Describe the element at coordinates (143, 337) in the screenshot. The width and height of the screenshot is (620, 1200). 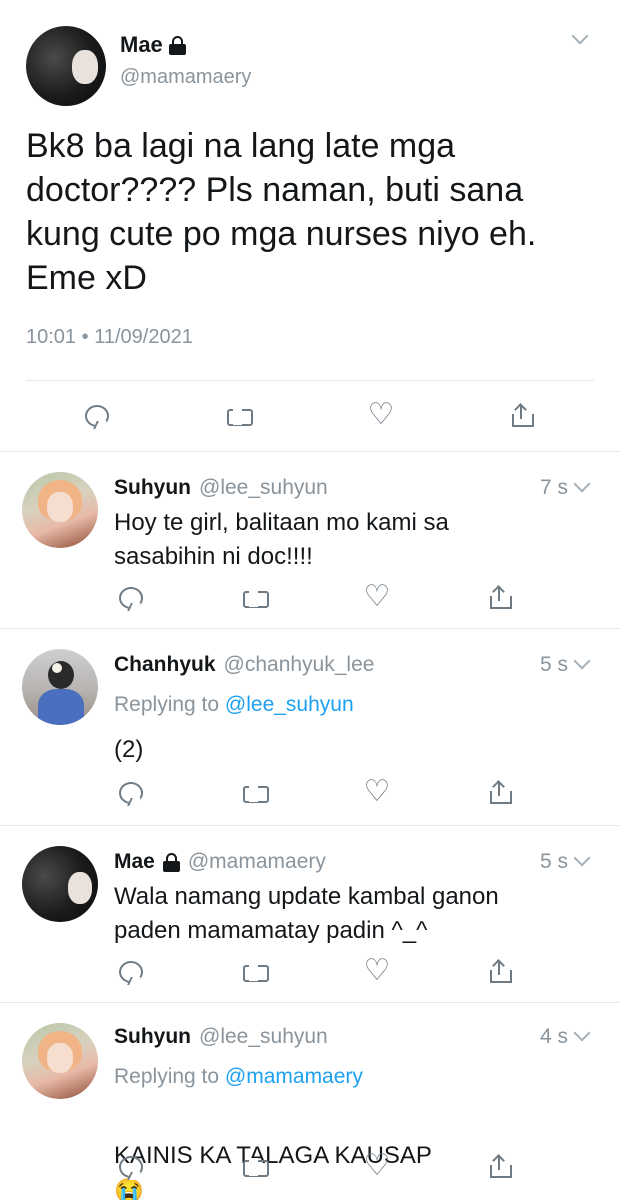
I see `tweet-date: 11/09/2021` at that location.